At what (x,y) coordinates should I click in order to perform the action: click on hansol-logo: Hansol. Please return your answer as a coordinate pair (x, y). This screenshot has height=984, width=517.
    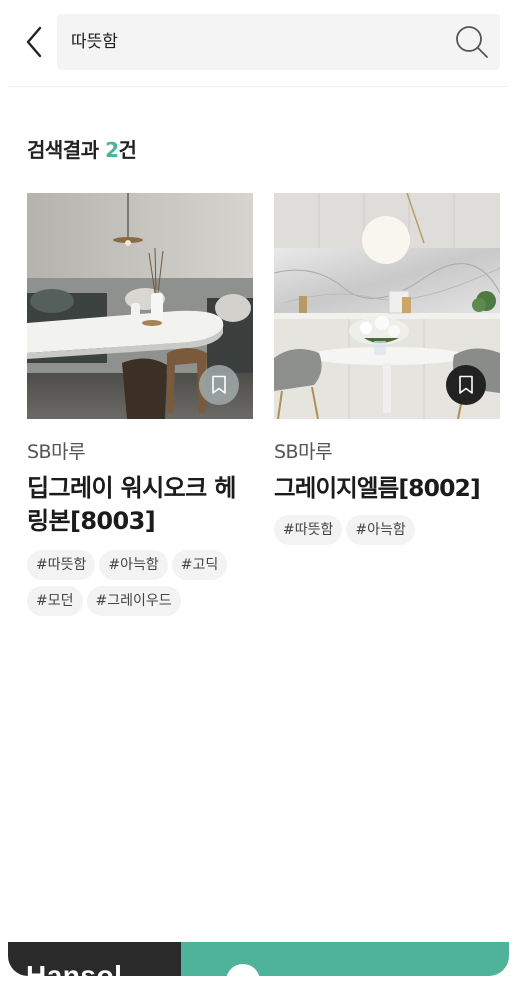
    Looking at the image, I should click on (74, 968).